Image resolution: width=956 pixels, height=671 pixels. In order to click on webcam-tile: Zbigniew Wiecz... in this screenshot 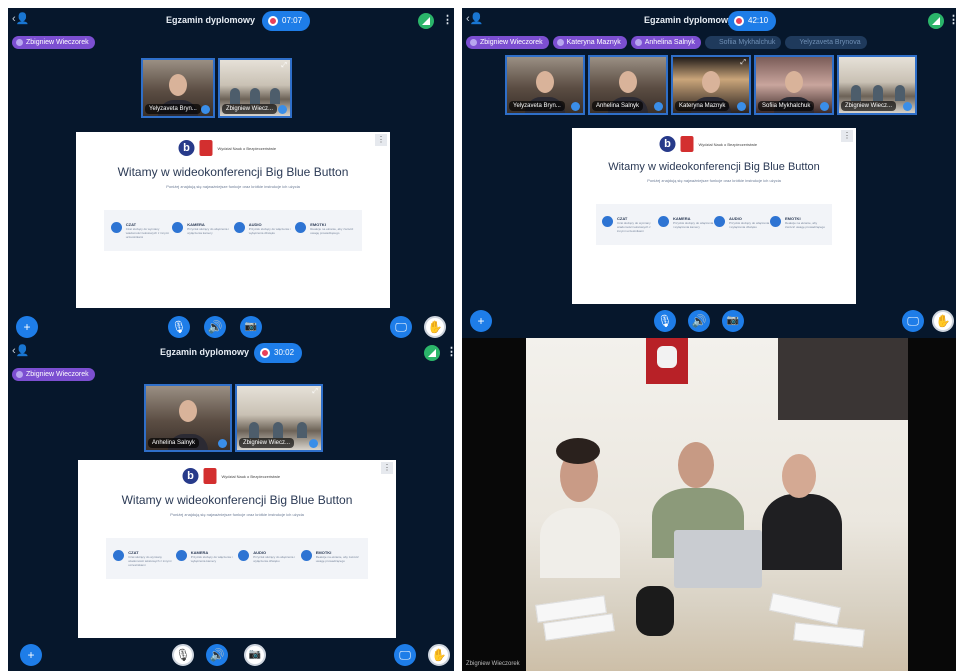, I will do `click(877, 85)`.